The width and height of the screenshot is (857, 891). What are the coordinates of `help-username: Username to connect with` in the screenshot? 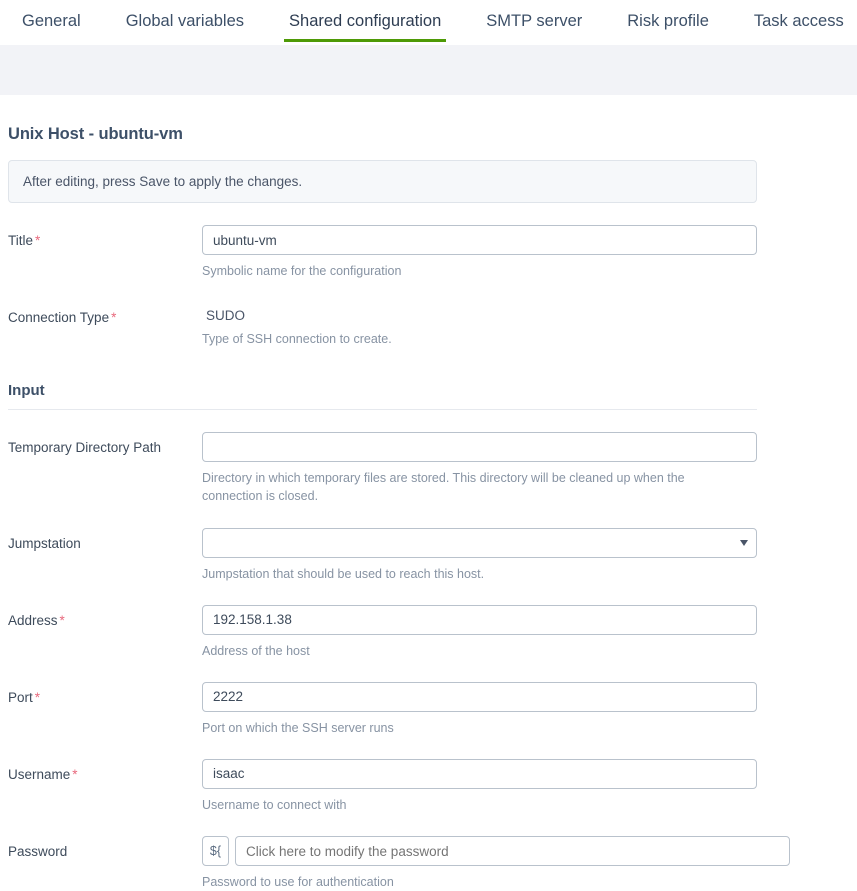 It's located at (274, 804).